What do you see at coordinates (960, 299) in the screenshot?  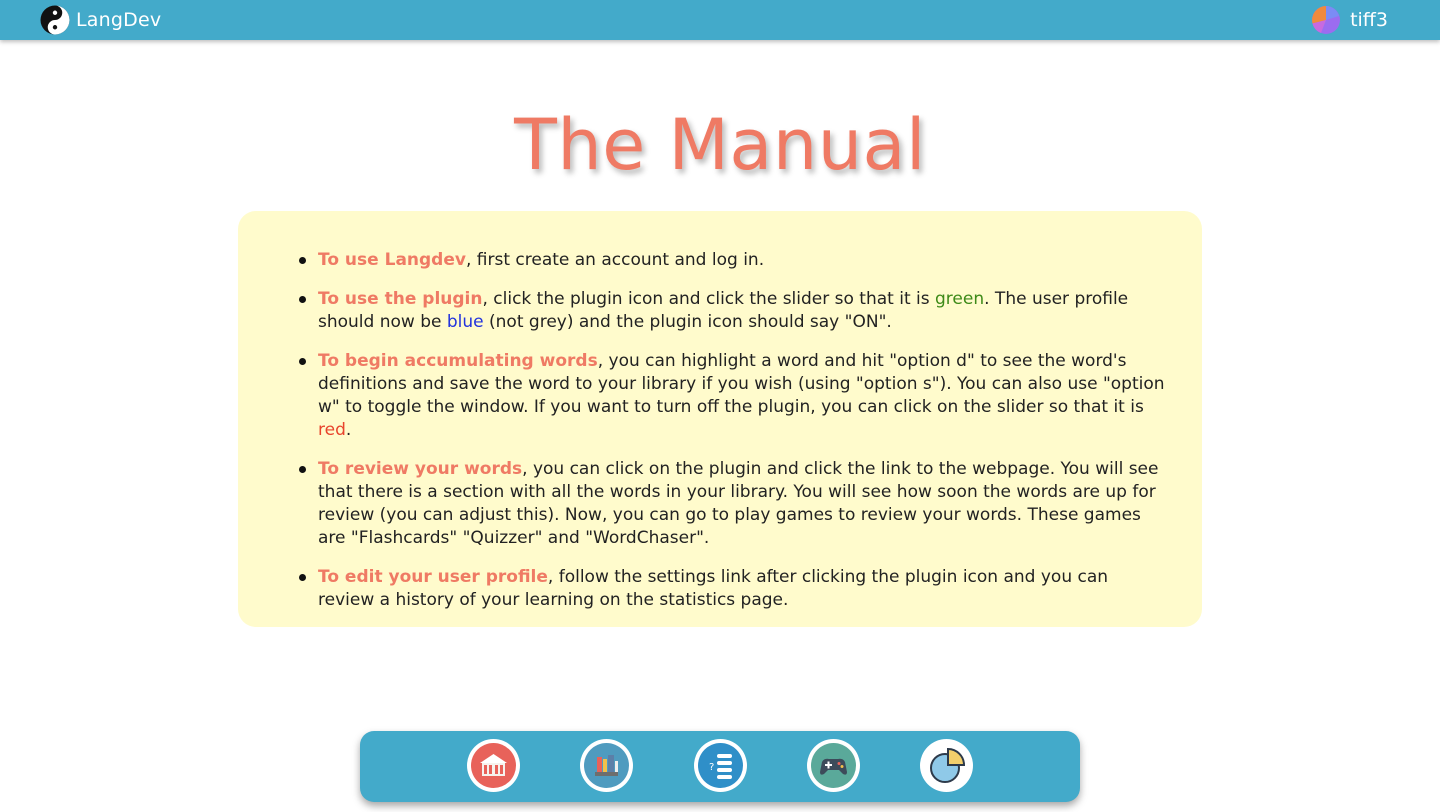 I see `green-word: green` at bounding box center [960, 299].